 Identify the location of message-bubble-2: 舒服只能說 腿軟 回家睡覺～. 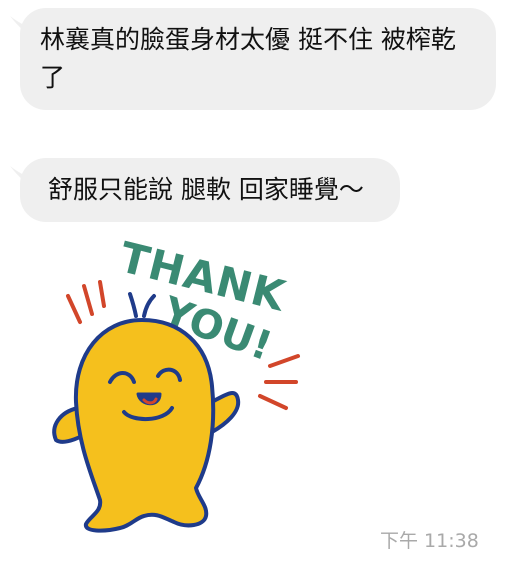
(205, 190).